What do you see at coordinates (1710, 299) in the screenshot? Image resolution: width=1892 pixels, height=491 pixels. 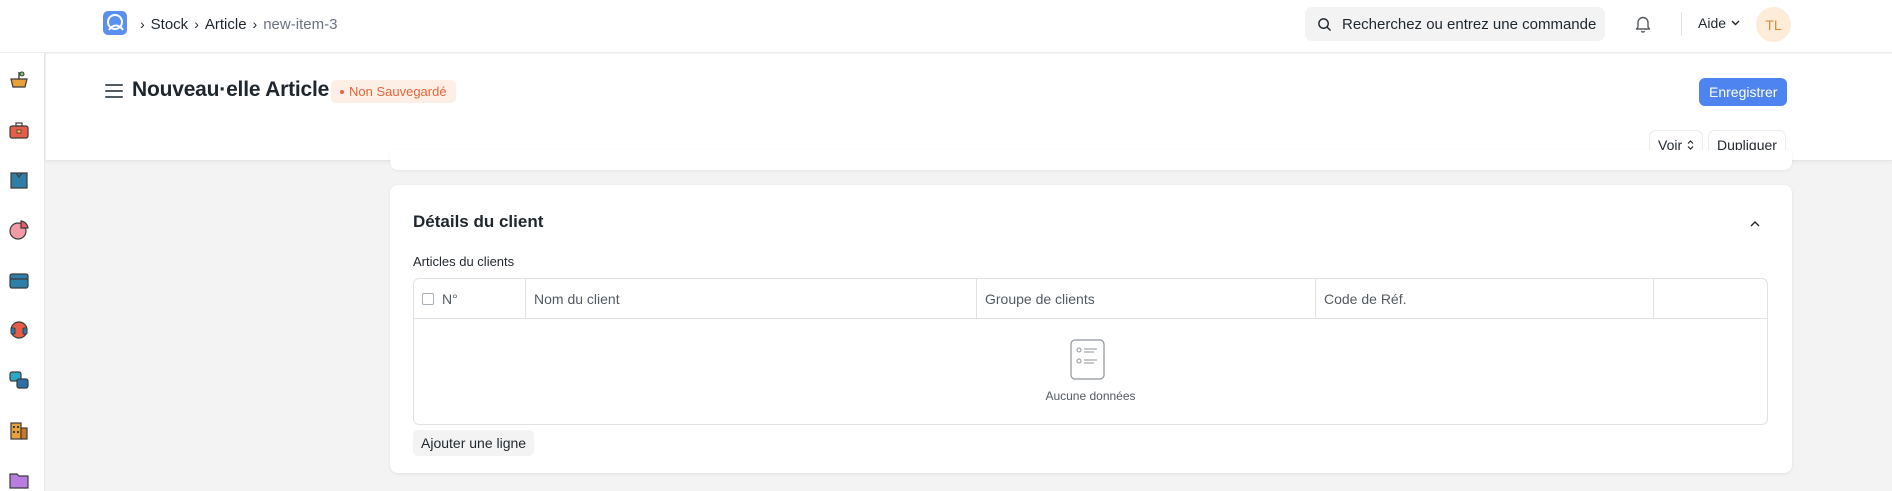 I see `column-header-actions` at bounding box center [1710, 299].